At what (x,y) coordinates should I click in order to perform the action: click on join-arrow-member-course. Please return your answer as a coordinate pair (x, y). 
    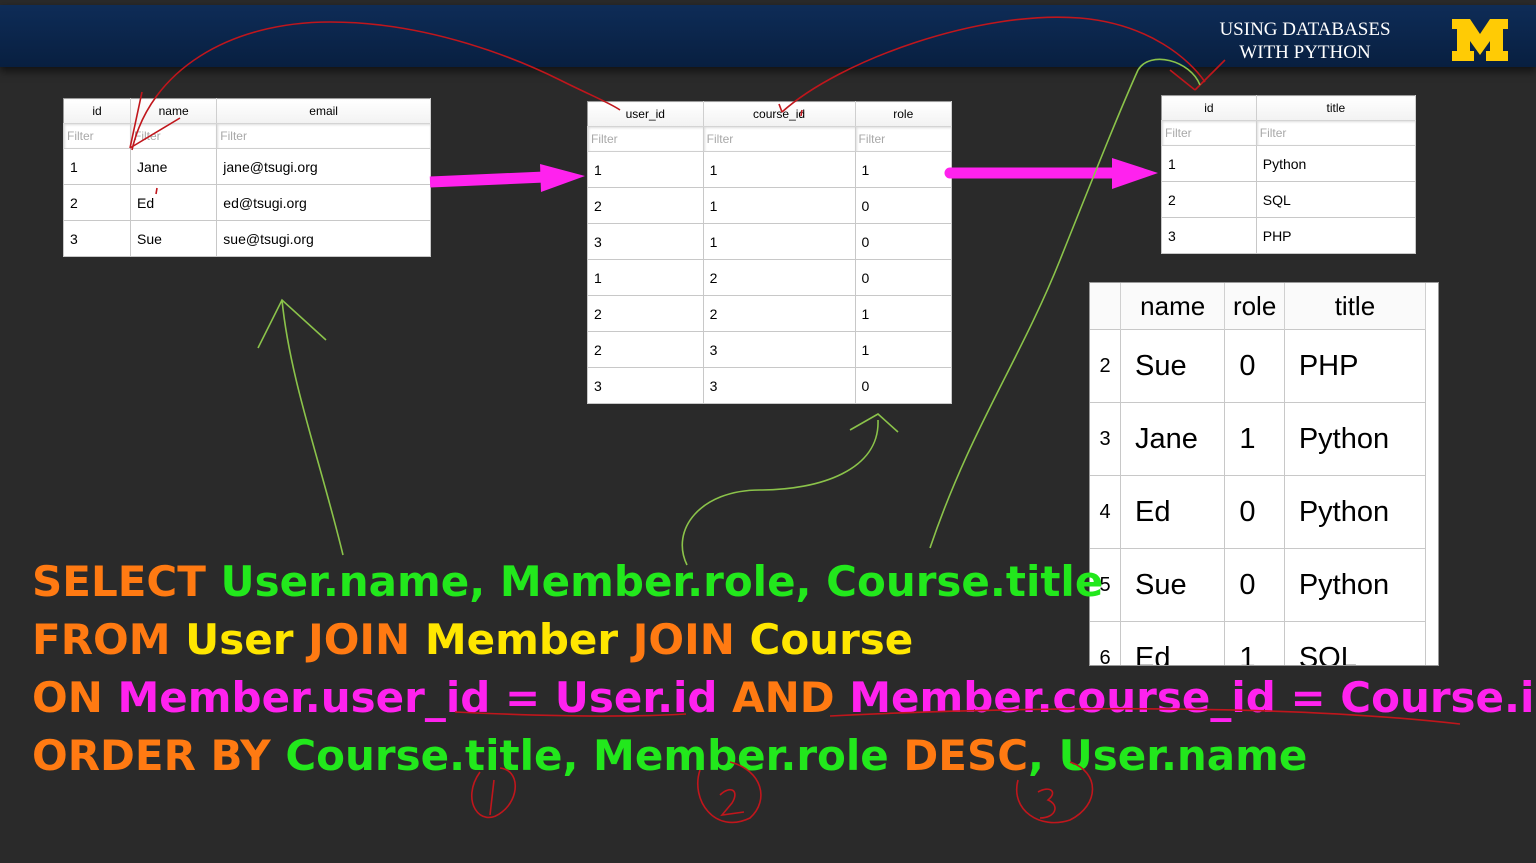
    Looking at the image, I should click on (1051, 173).